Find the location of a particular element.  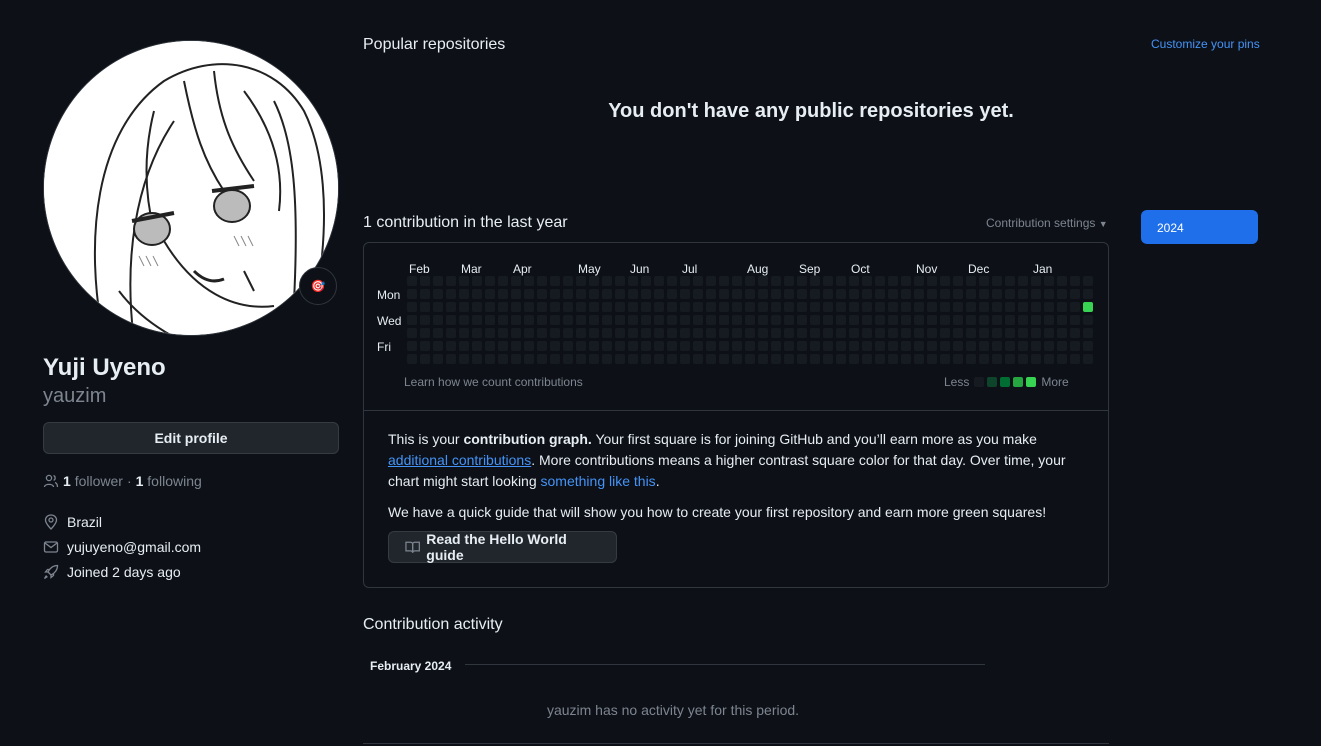

additional-contributions-link: additional contributions is located at coordinates (459, 460).